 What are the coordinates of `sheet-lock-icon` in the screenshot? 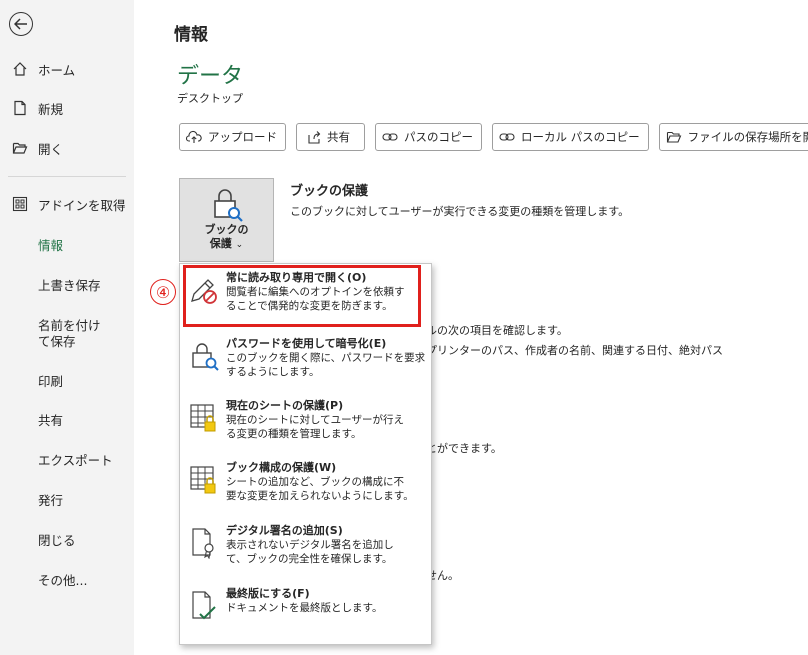 It's located at (204, 418).